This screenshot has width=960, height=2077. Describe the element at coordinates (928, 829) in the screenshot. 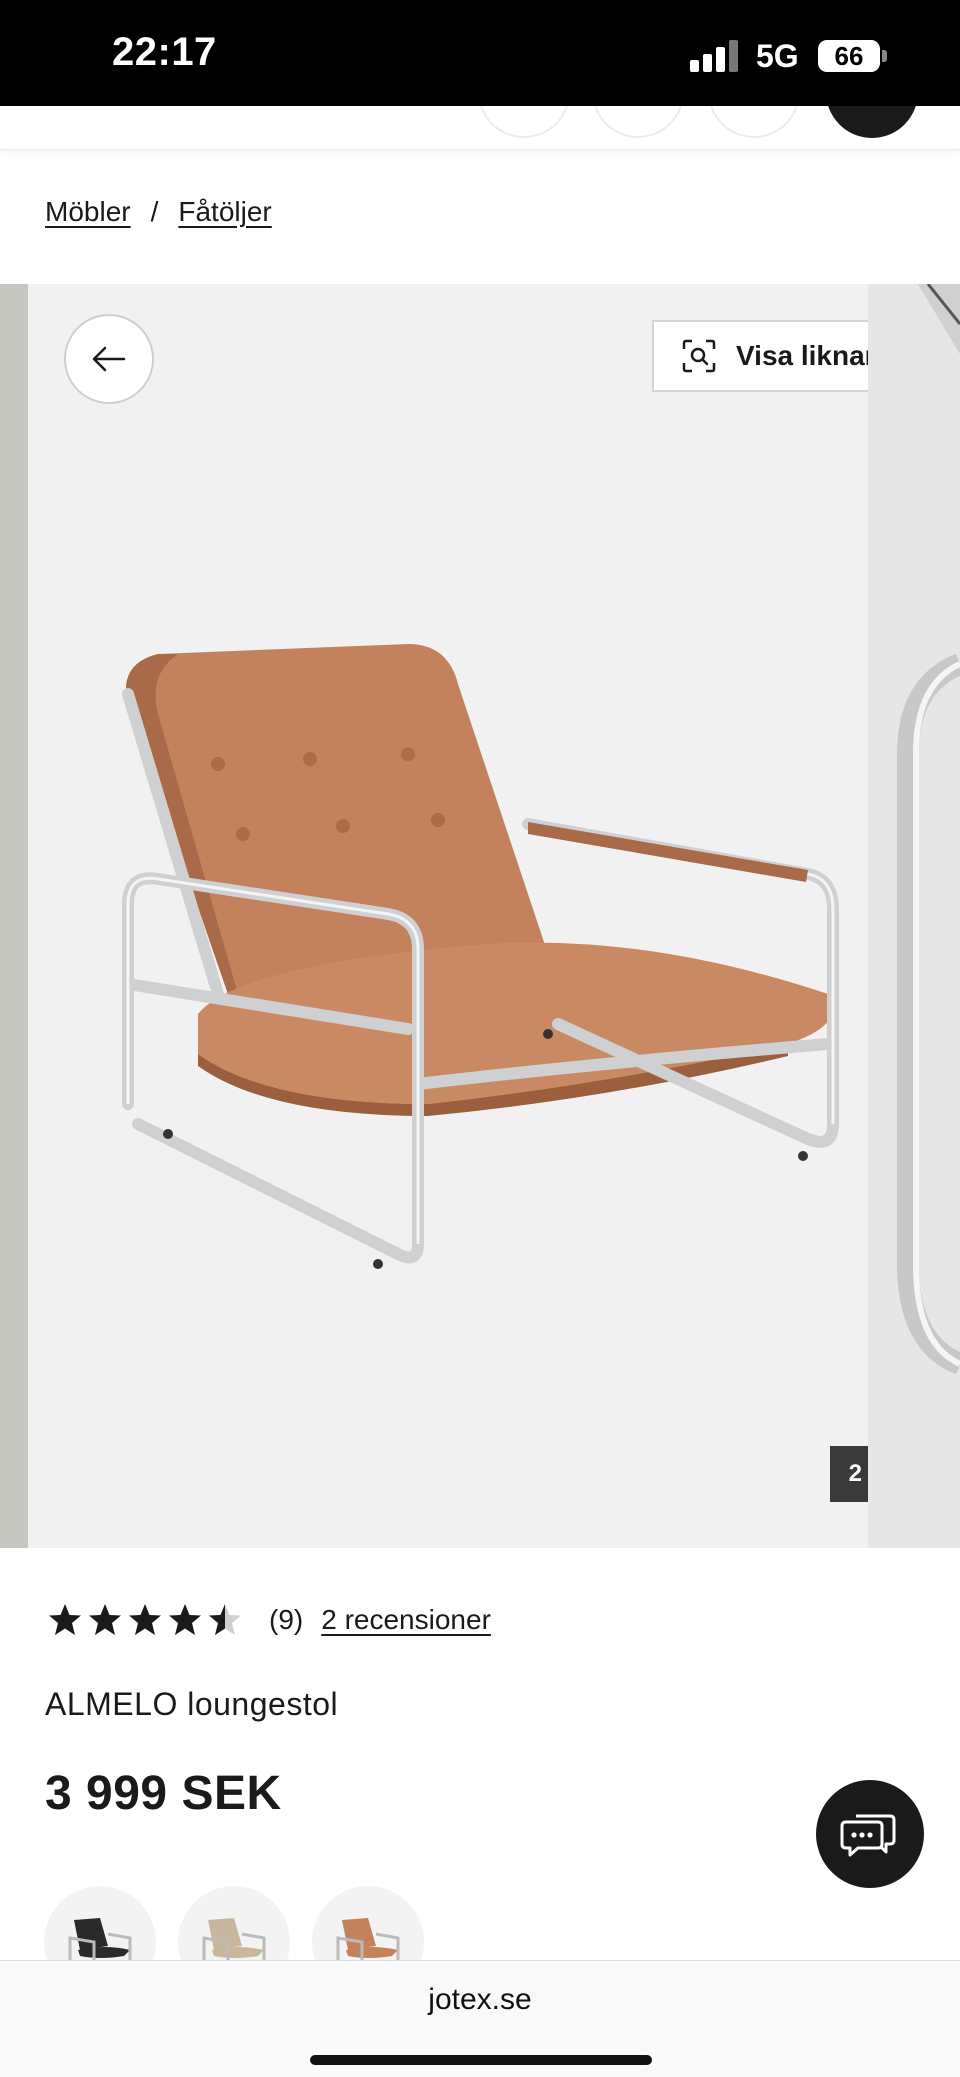

I see `next-slide-preview` at that location.